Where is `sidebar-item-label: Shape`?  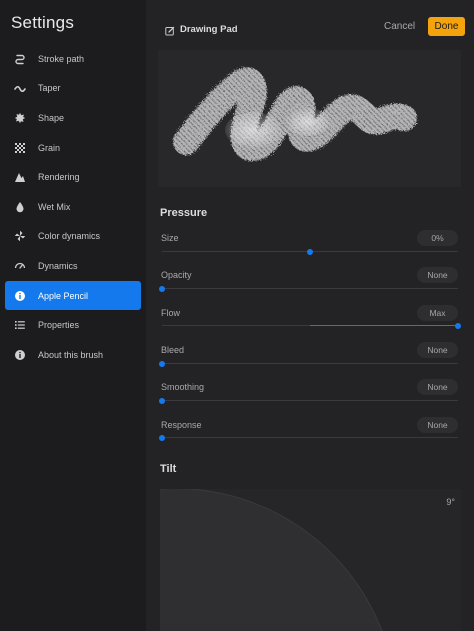 sidebar-item-label: Shape is located at coordinates (51, 117).